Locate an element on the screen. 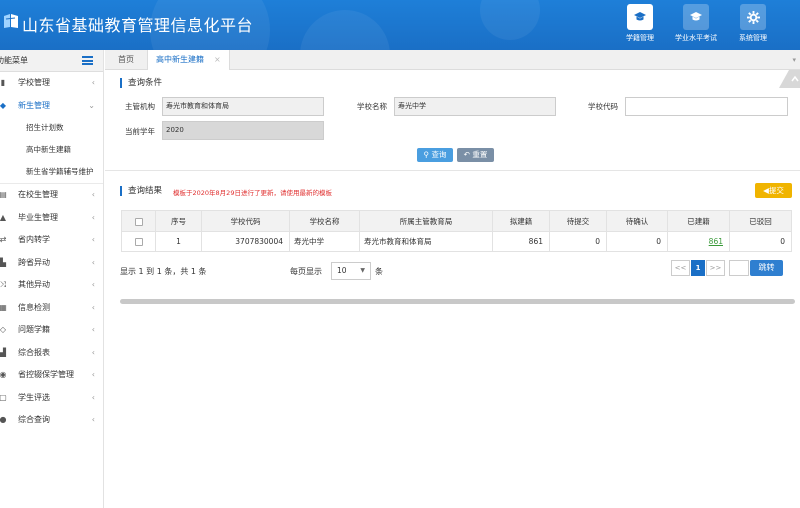  column-header: 待确认 is located at coordinates (637, 221).